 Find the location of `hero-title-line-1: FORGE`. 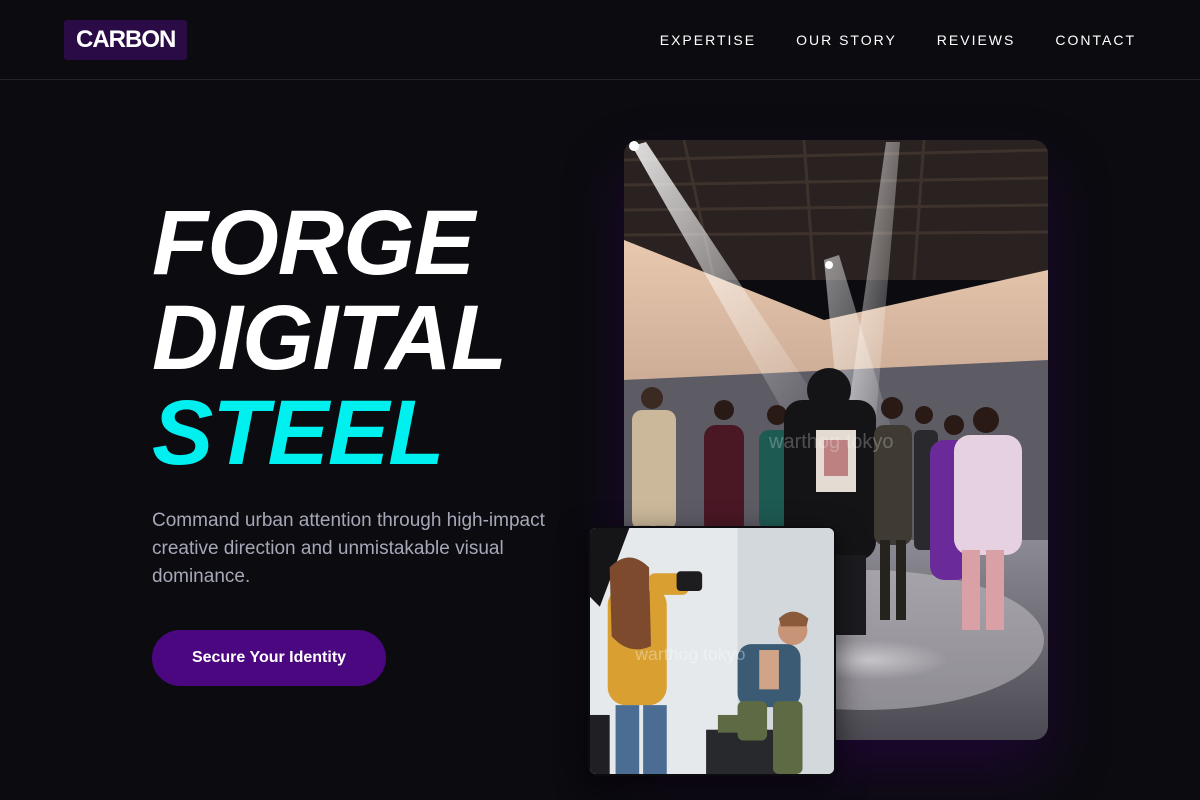

hero-title-line-1: FORGE is located at coordinates (313, 243).